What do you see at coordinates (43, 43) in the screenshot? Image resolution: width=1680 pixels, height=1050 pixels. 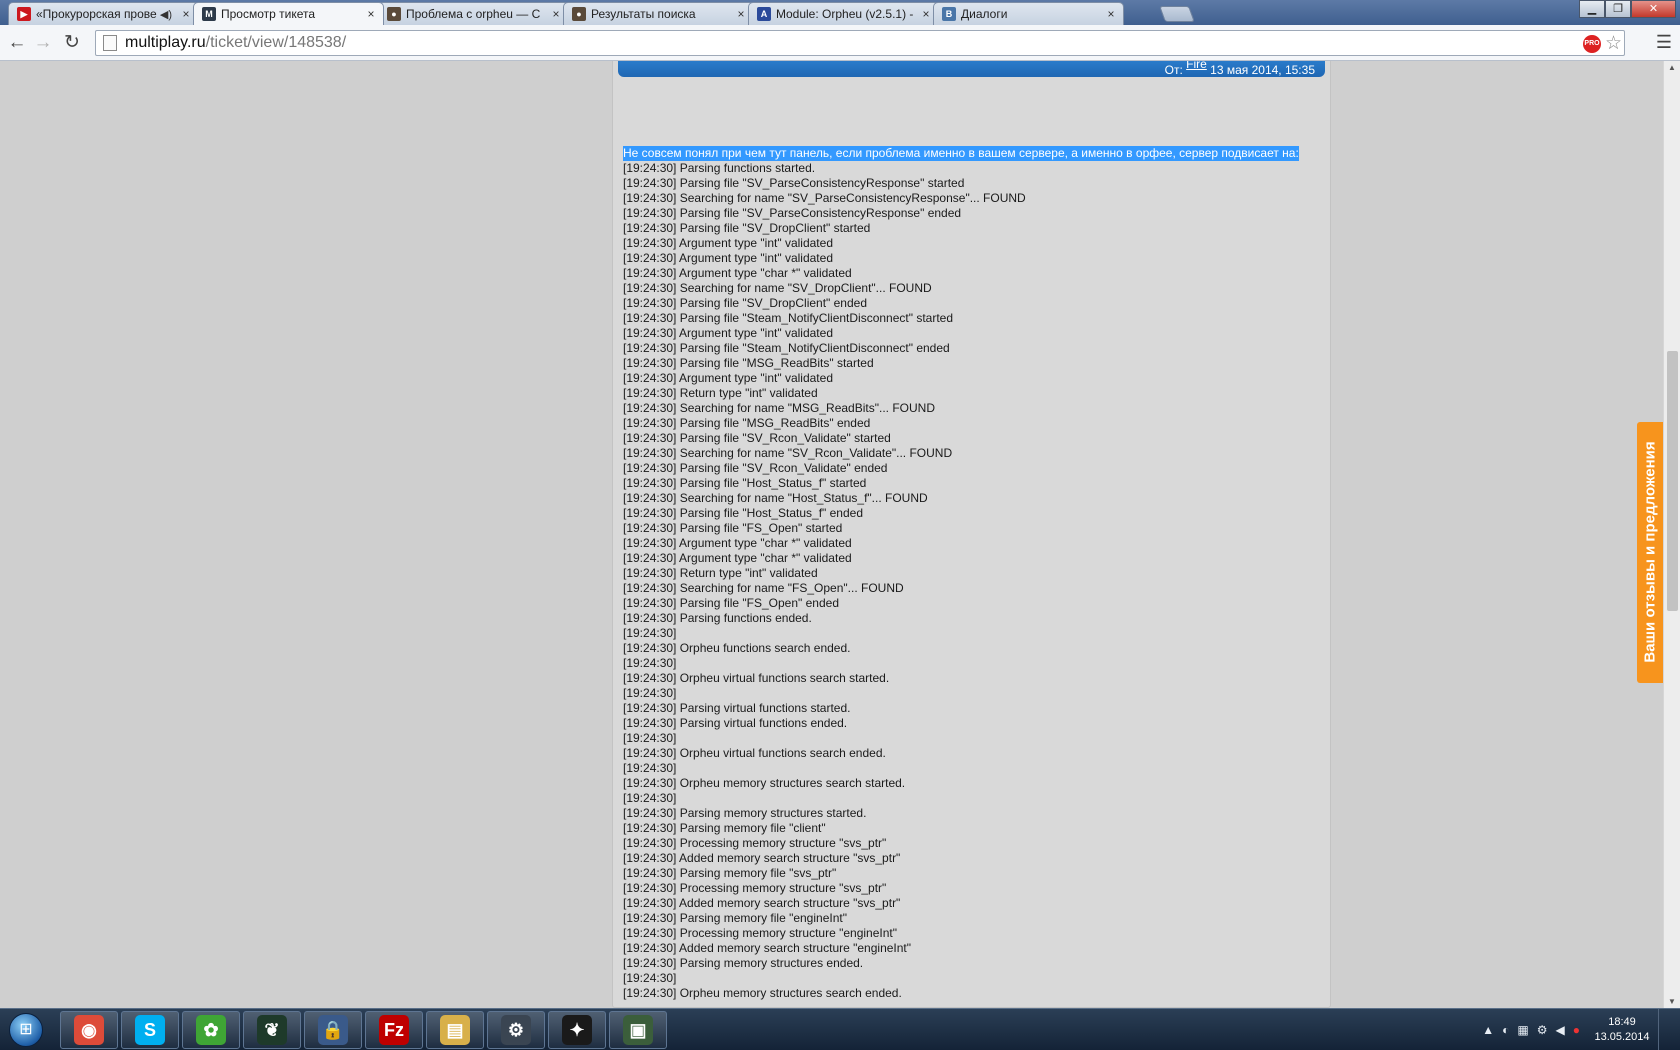 I see `forward-arrow-icon: →` at bounding box center [43, 43].